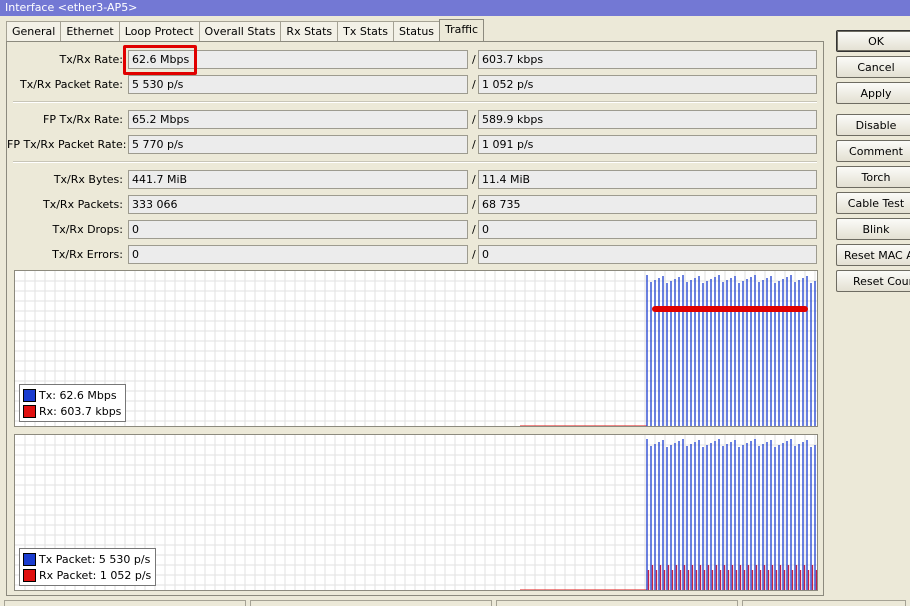 The width and height of the screenshot is (910, 606). I want to click on tx-rx-drops-label: Tx/Rx Drops:, so click(88, 229).